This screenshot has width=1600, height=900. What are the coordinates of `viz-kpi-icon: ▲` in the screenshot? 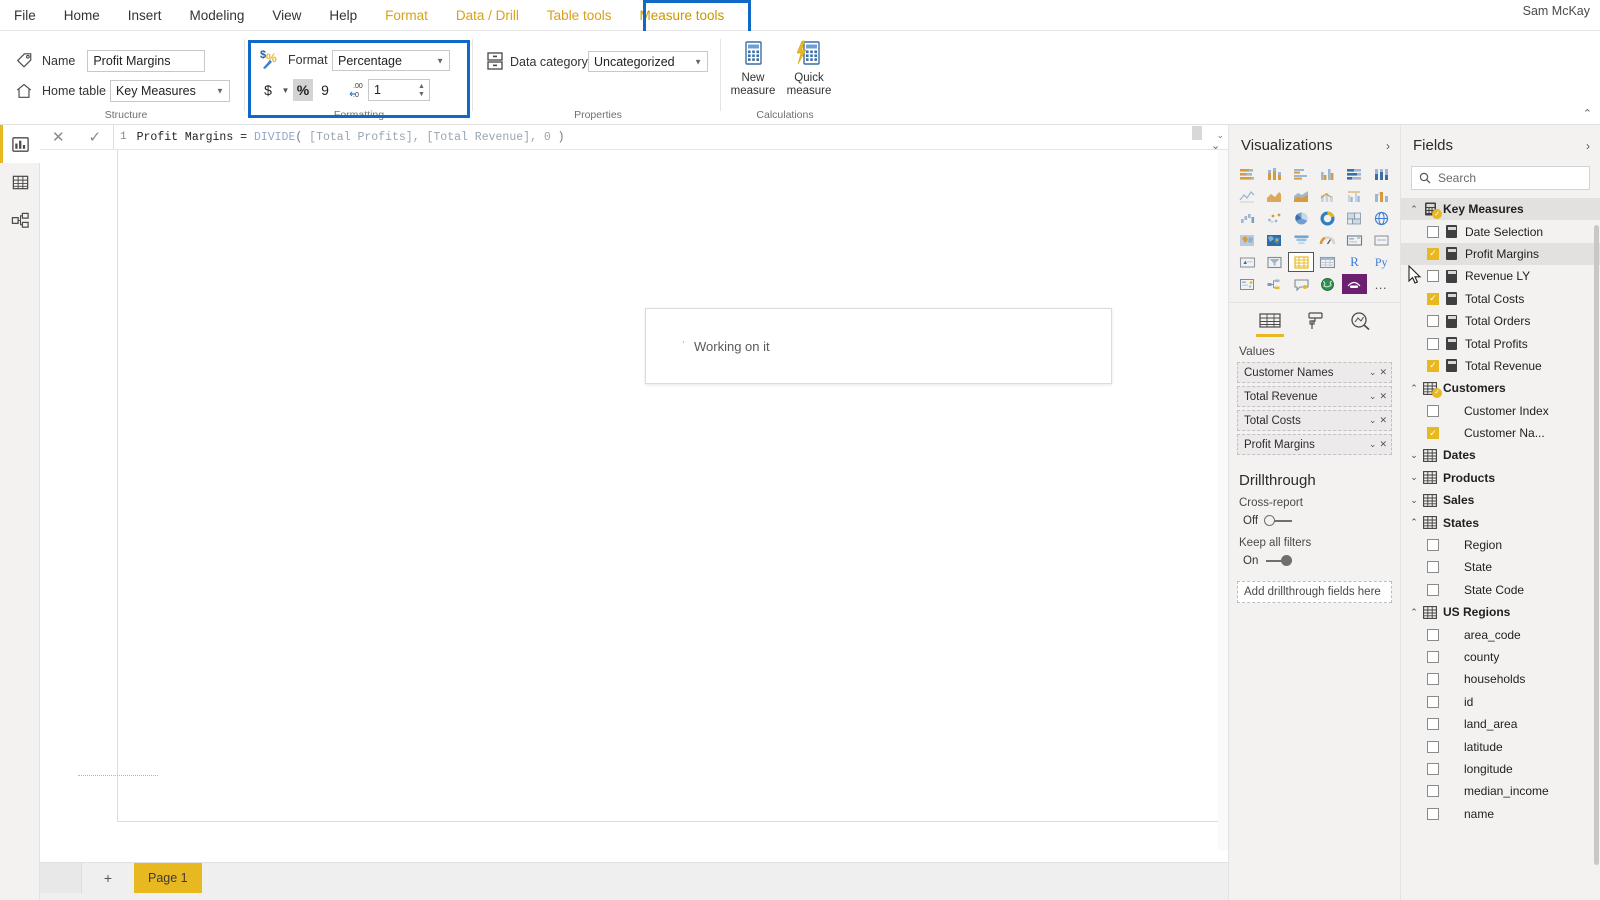 It's located at (1248, 262).